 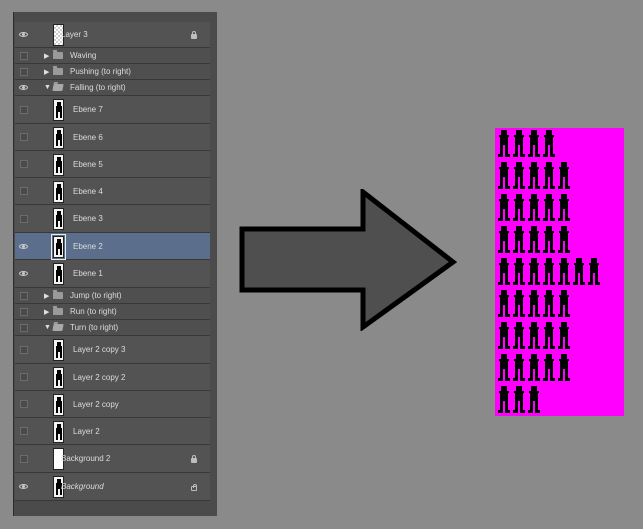 What do you see at coordinates (99, 377) in the screenshot?
I see `layer-name: Layer 2 copy 2` at bounding box center [99, 377].